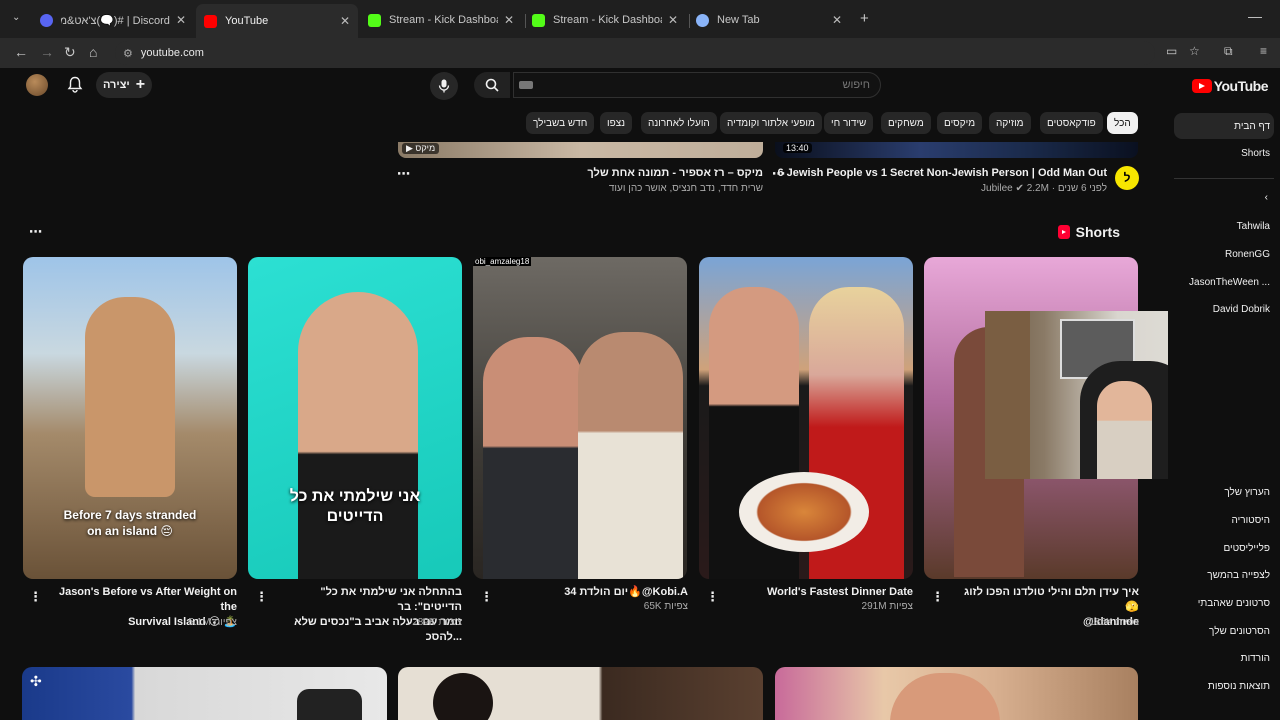 The height and width of the screenshot is (720, 1280). I want to click on sidebar-sub-tahwila: Tahwila, so click(1253, 226).